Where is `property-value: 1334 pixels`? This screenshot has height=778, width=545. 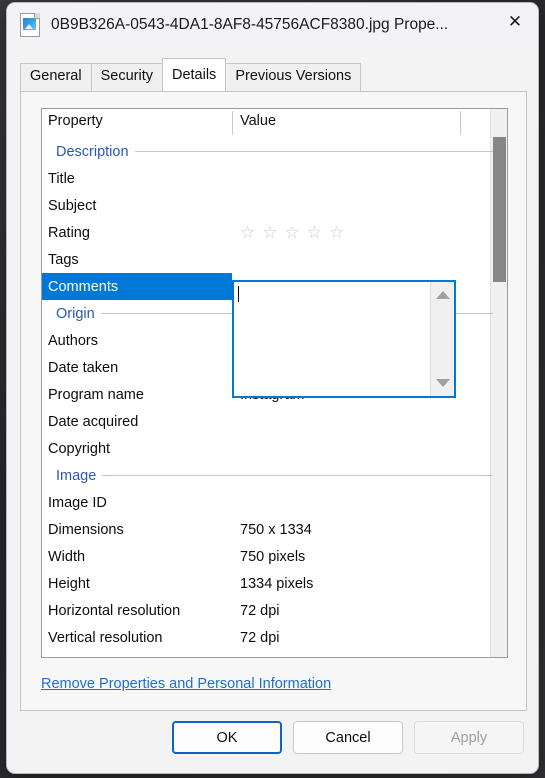
property-value: 1334 pixels is located at coordinates (277, 583).